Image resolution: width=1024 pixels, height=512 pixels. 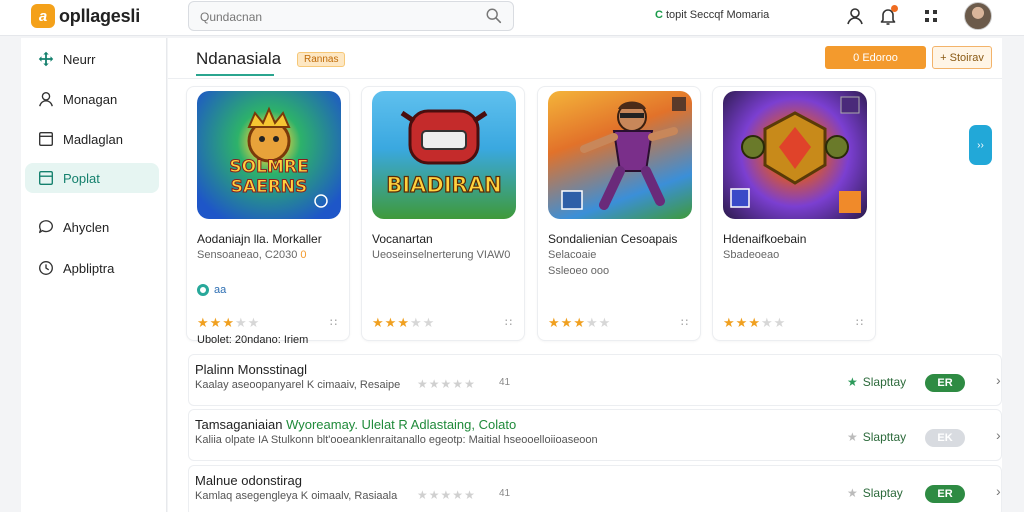 I want to click on game-art-title: SOLMRE SAERNS, so click(x=269, y=177).